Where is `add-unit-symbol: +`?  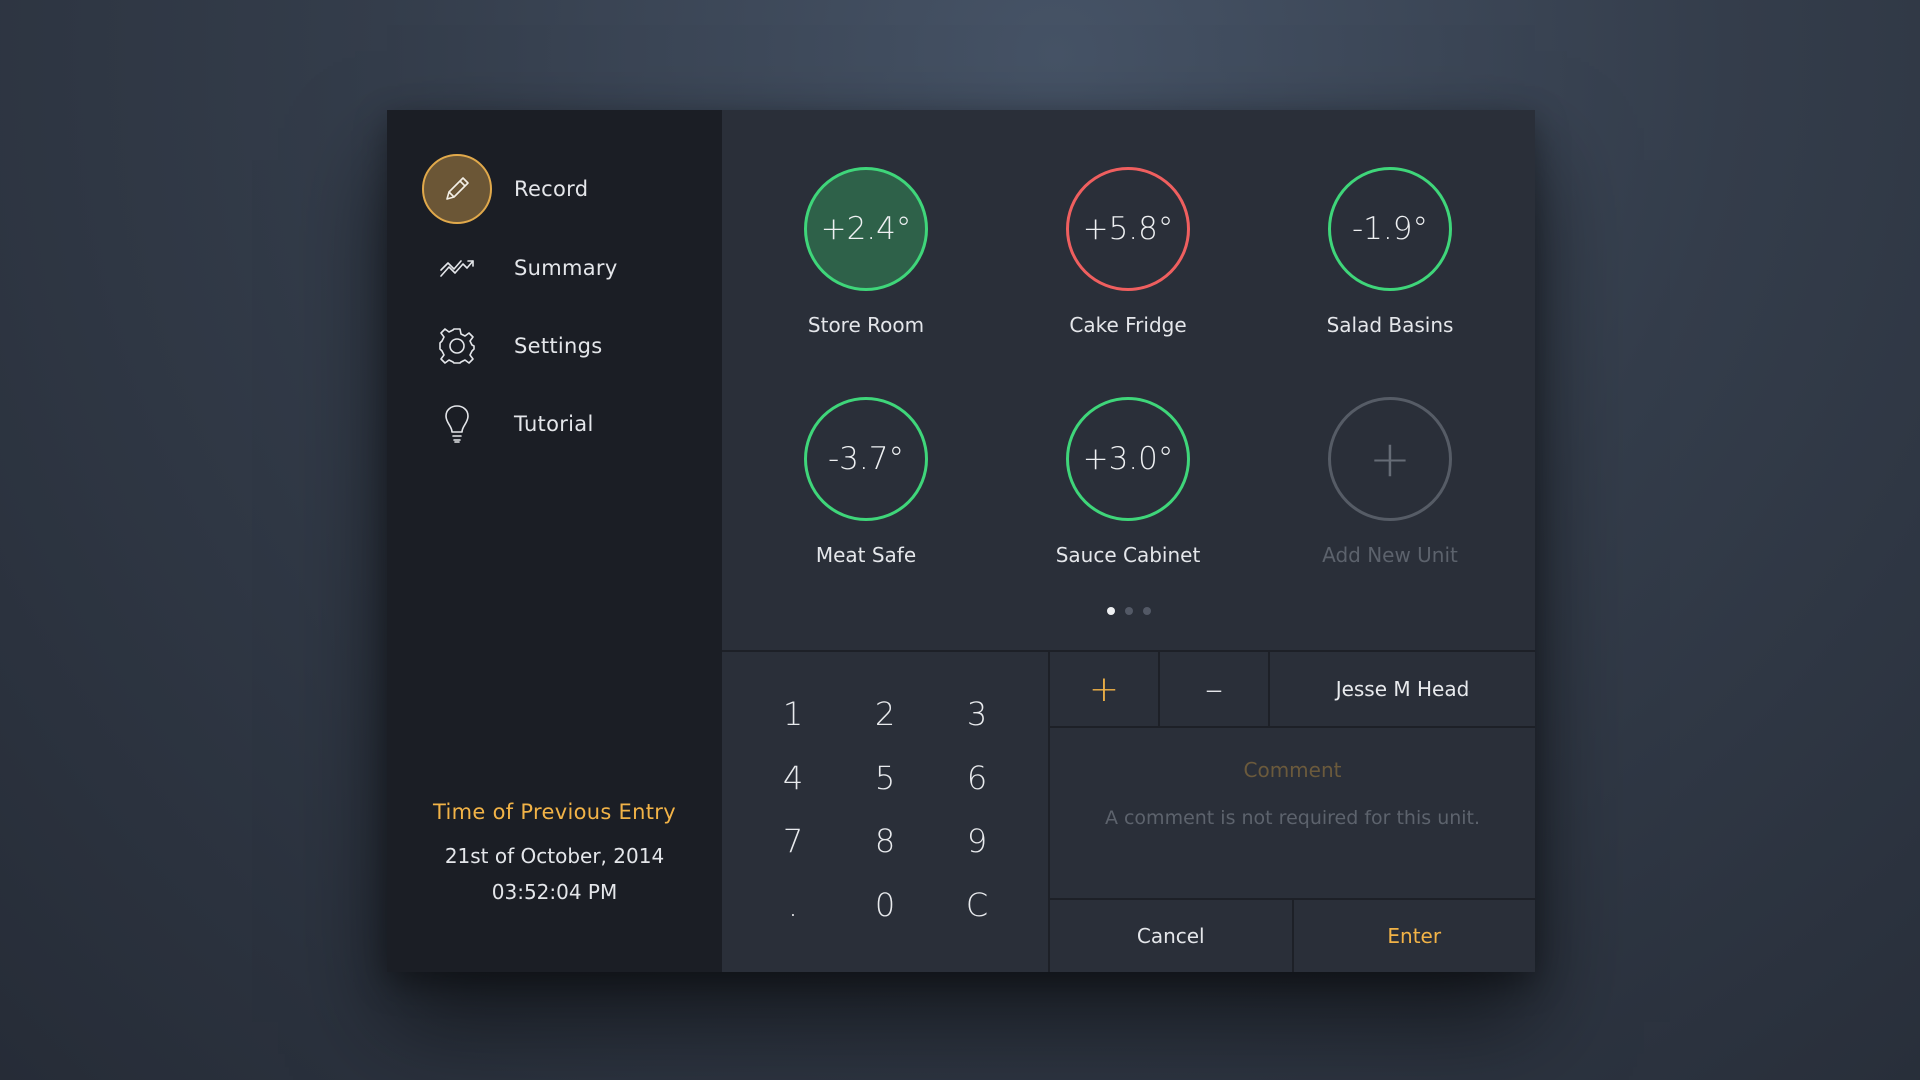
add-unit-symbol: + is located at coordinates (1390, 459).